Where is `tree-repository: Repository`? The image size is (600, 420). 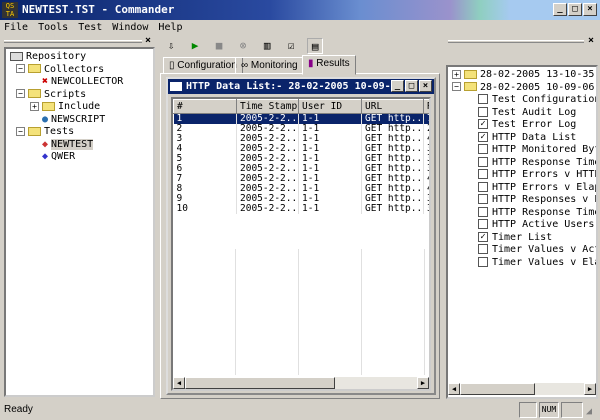 tree-repository: Repository is located at coordinates (81, 57).